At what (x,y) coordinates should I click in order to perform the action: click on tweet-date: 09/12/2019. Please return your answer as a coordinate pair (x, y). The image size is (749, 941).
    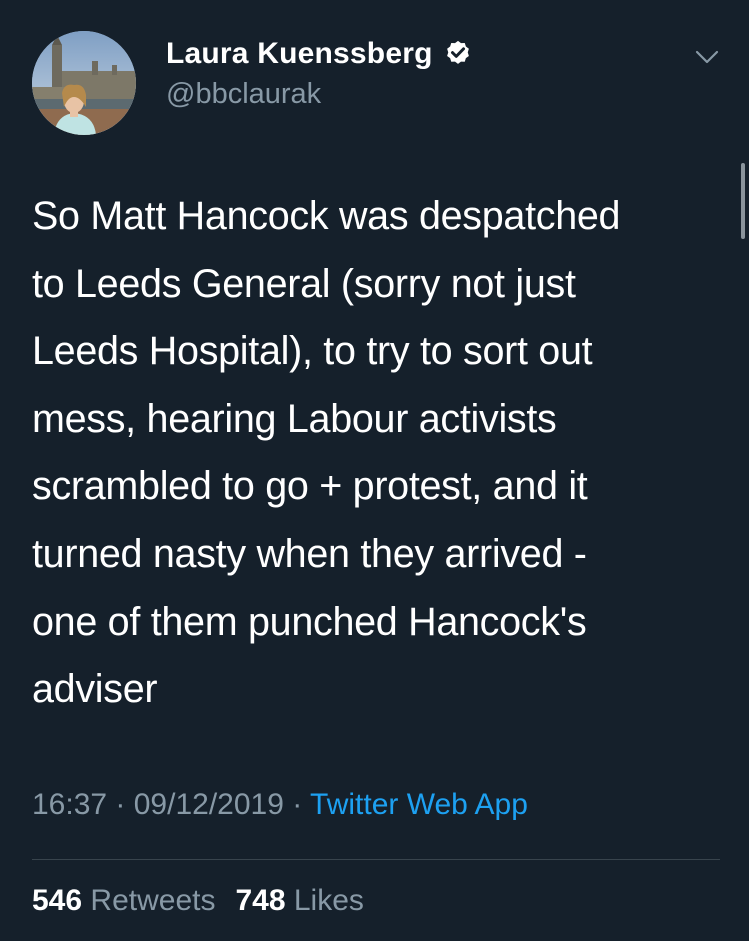
    Looking at the image, I should click on (209, 804).